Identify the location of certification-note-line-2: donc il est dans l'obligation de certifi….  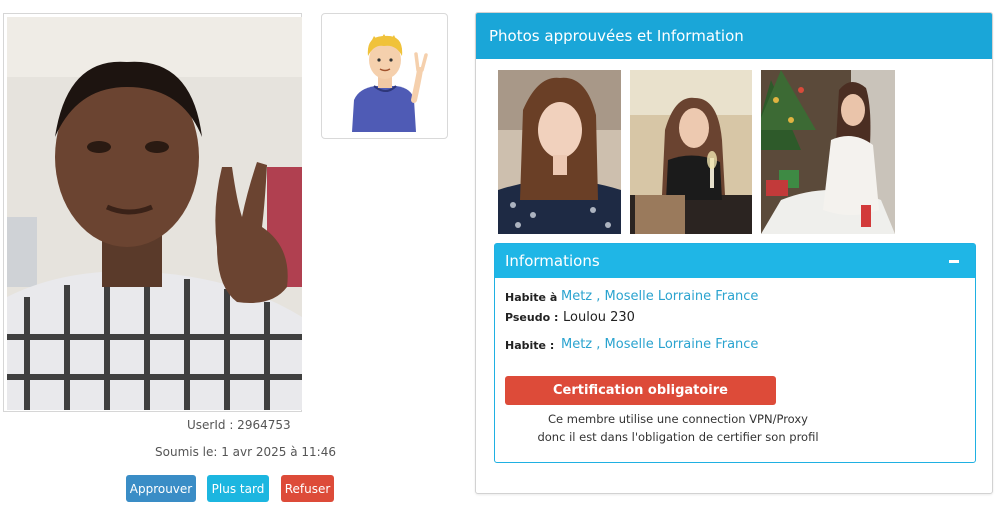
(678, 437).